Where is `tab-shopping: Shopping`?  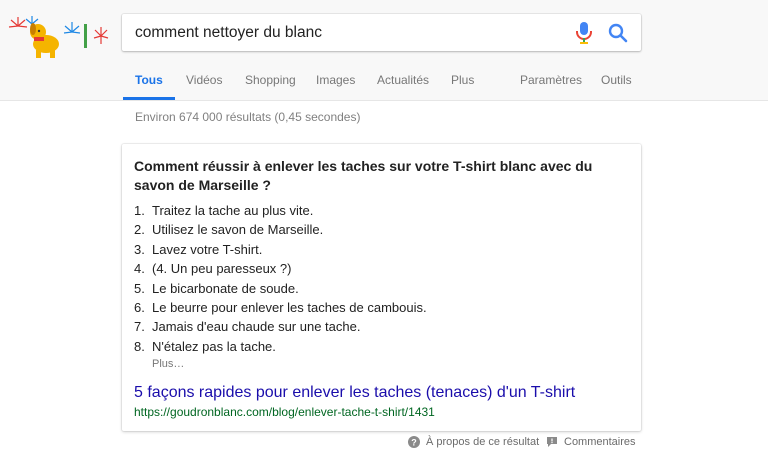
tab-shopping: Shopping is located at coordinates (270, 84).